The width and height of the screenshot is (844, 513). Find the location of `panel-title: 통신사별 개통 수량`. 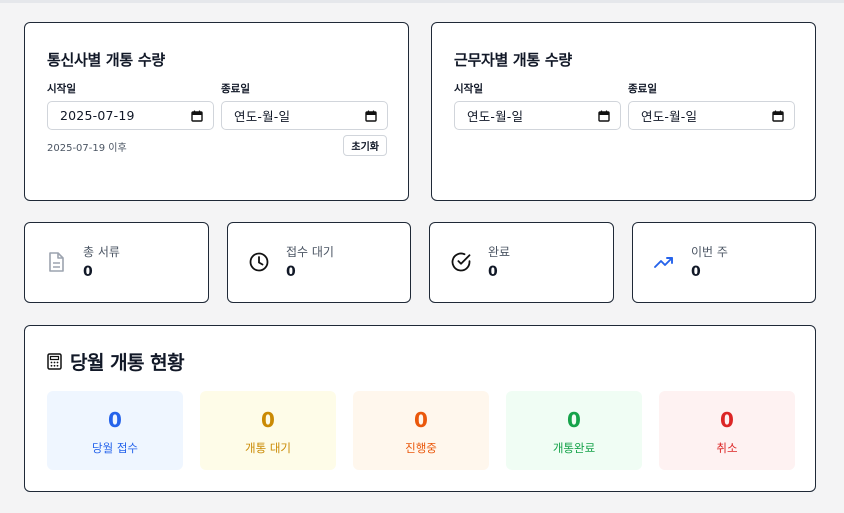

panel-title: 통신사별 개통 수량 is located at coordinates (106, 60).